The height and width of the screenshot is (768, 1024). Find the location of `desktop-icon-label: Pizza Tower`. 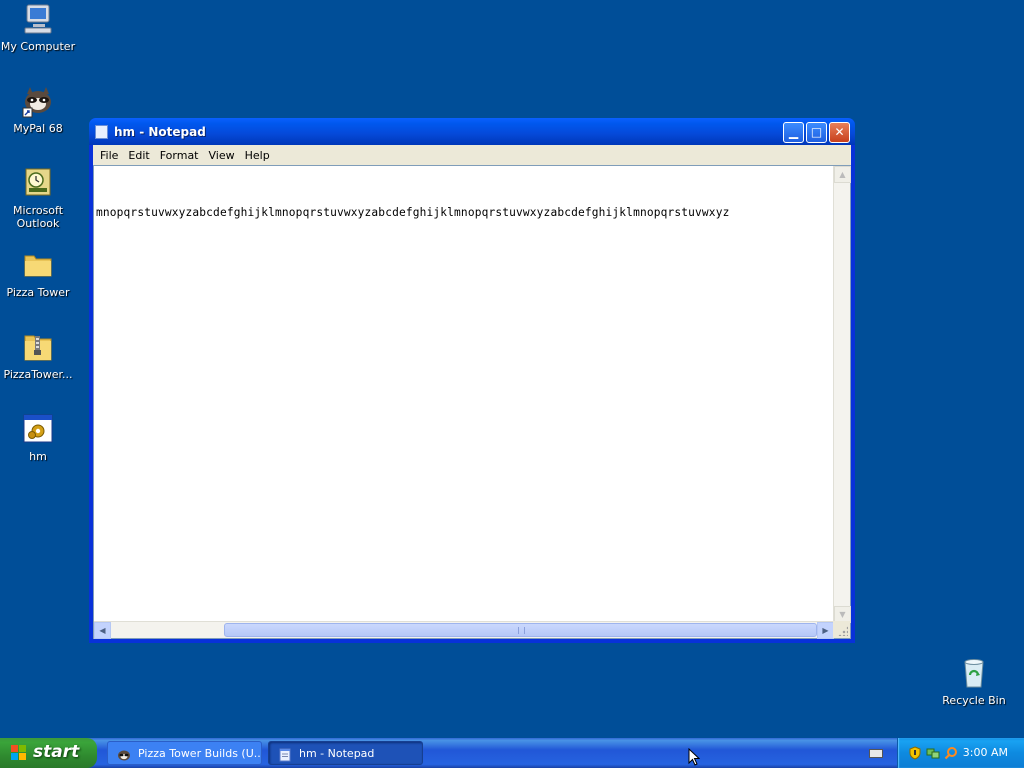

desktop-icon-label: Pizza Tower is located at coordinates (38, 292).